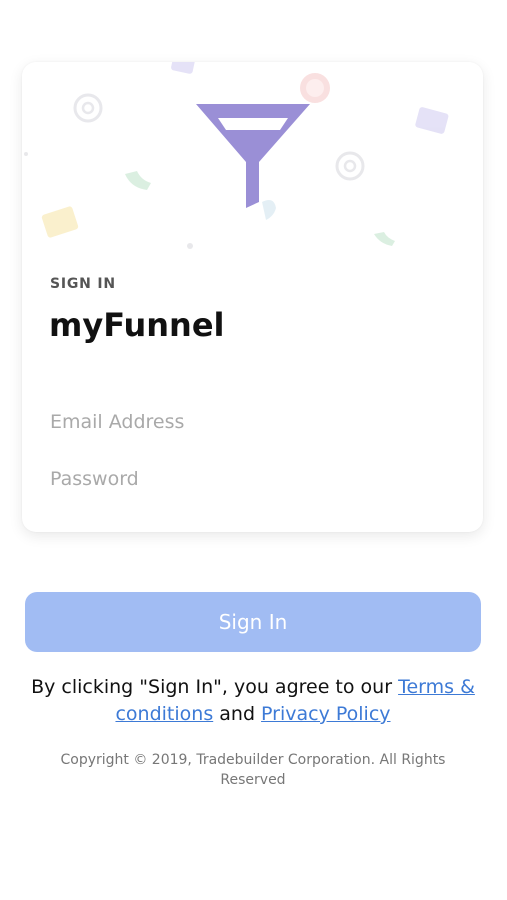 Image resolution: width=507 pixels, height=900 pixels. I want to click on legal-middle: and, so click(237, 714).